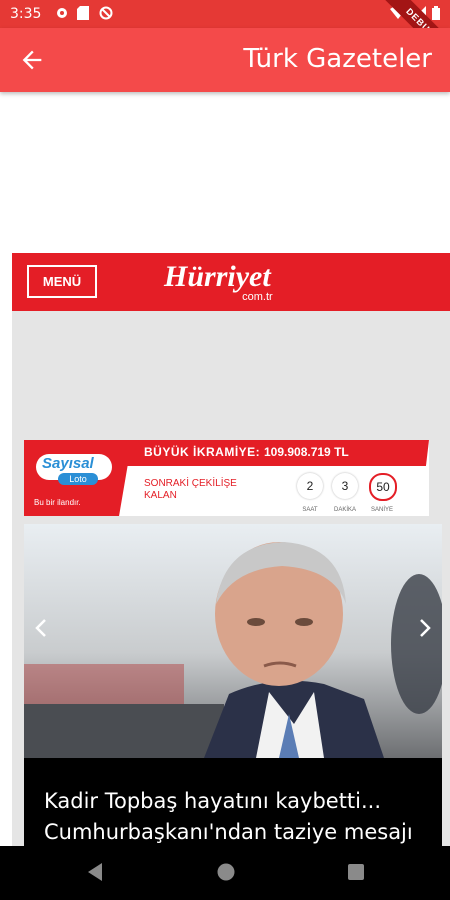 The height and width of the screenshot is (900, 450). I want to click on lotto-logo-sub: Loto, so click(78, 479).